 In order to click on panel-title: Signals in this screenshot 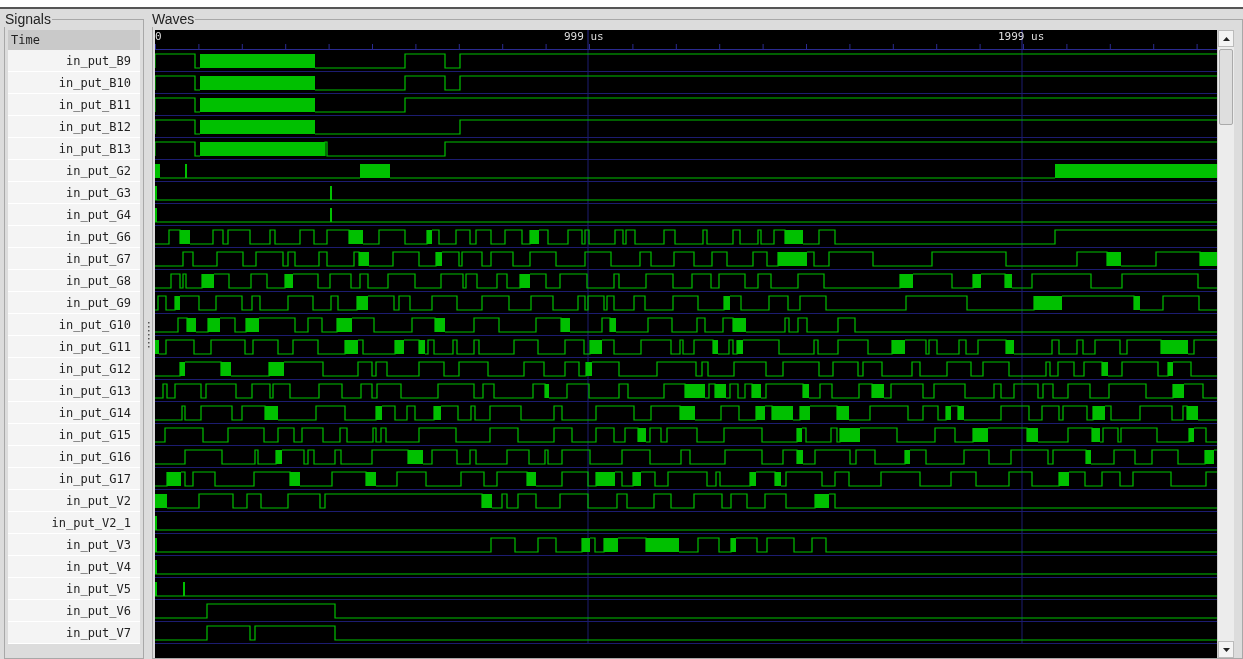, I will do `click(28, 19)`.